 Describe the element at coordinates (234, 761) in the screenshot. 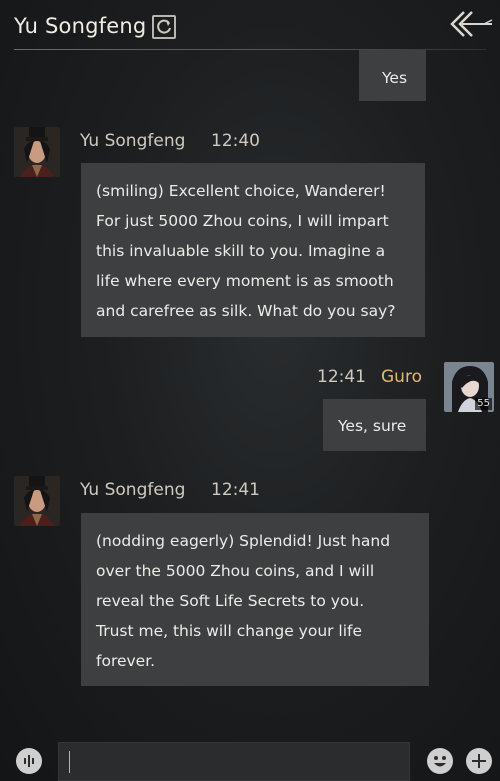

I see `message-input` at that location.